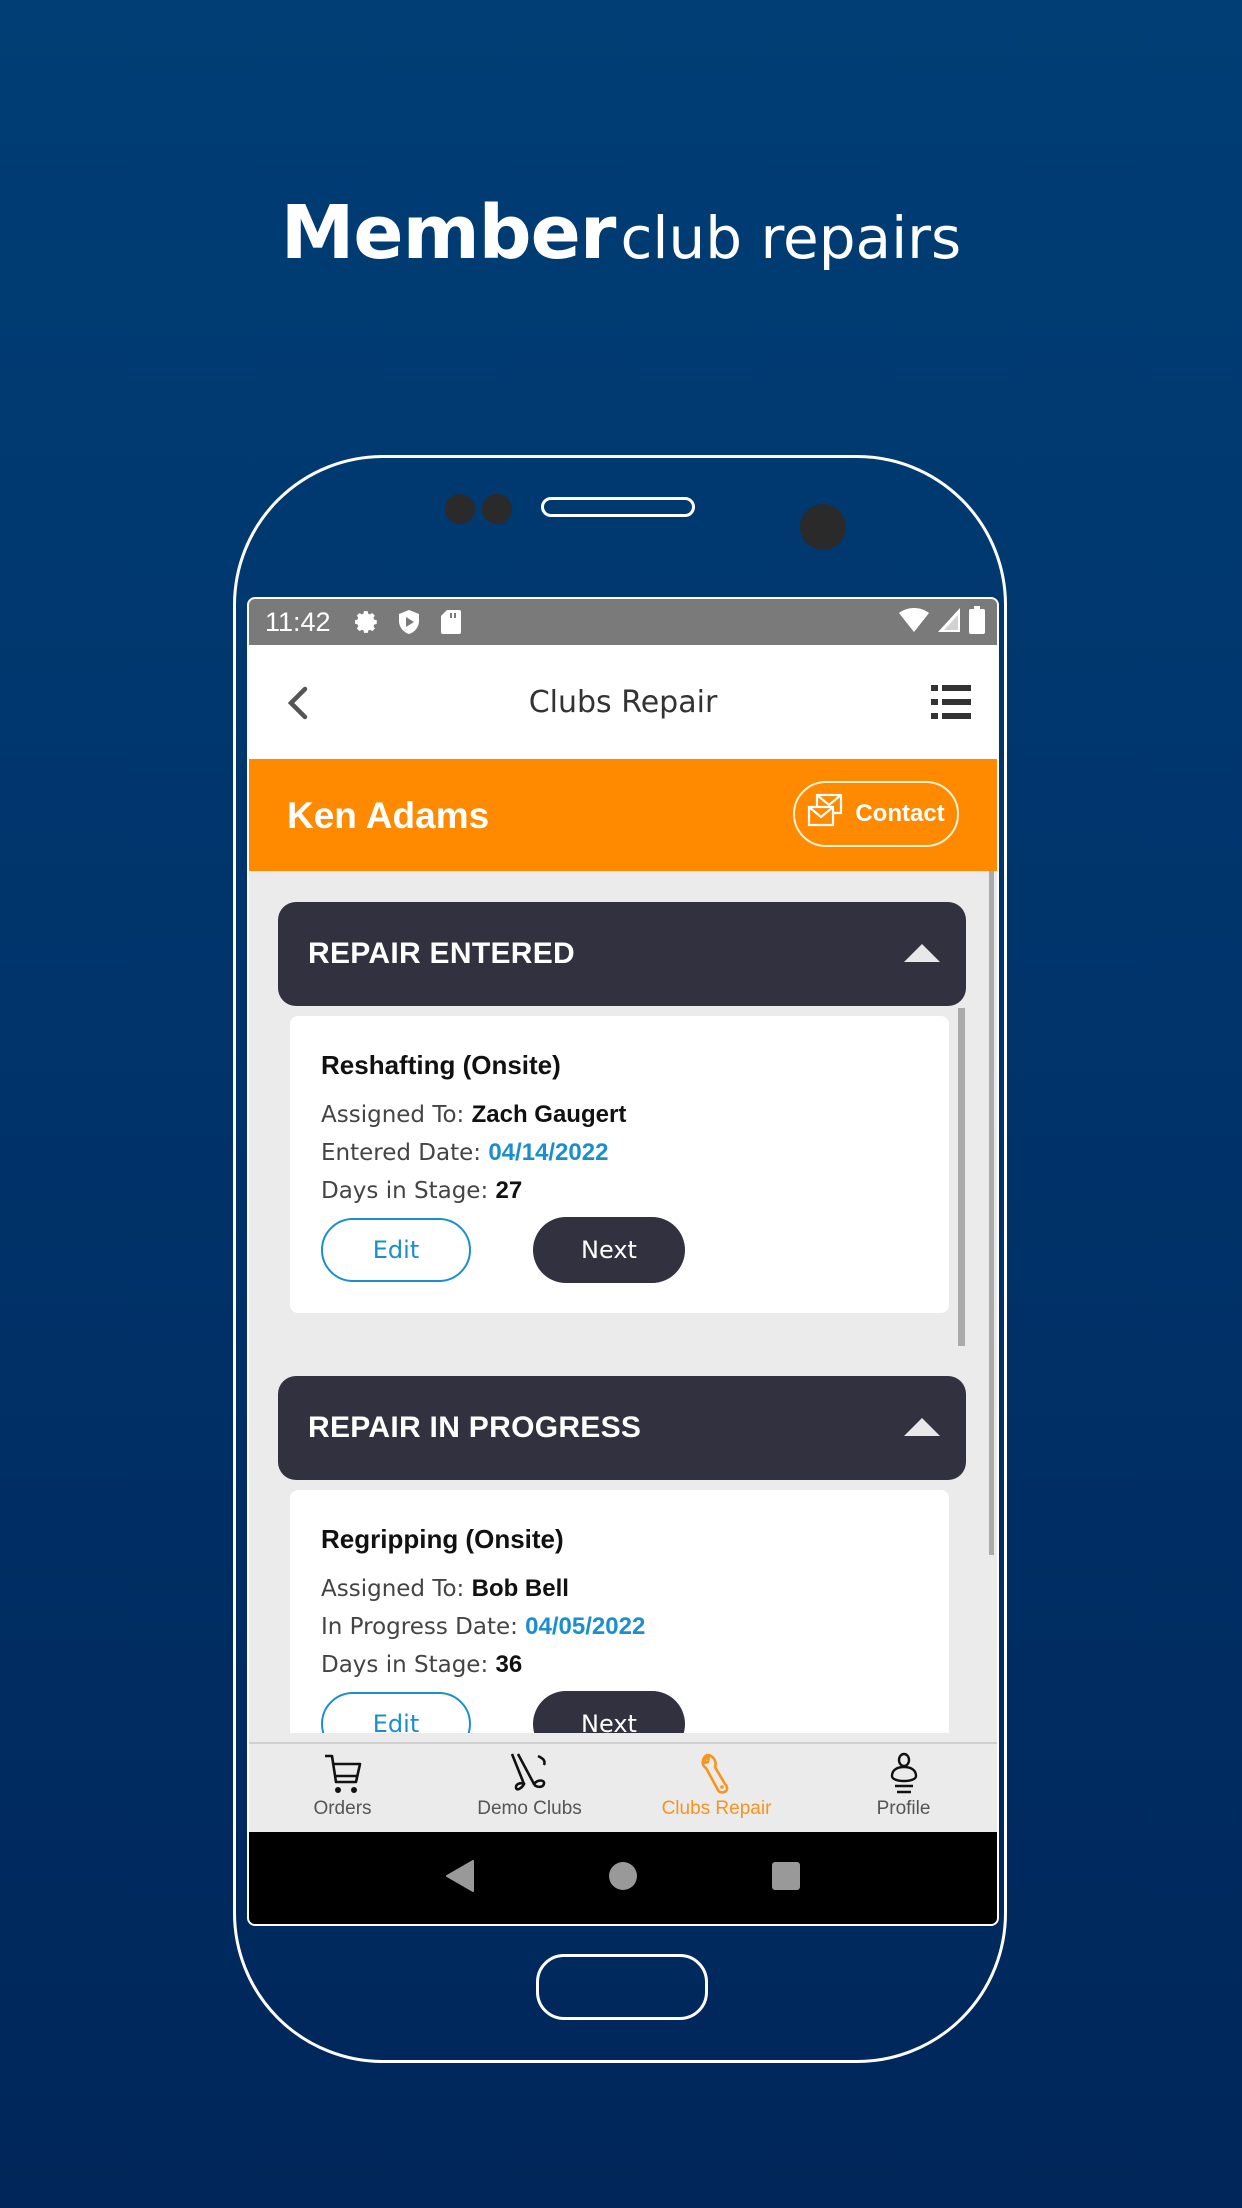 This screenshot has width=1242, height=2208. I want to click on repair-type: Regripping (Onsite), so click(442, 1539).